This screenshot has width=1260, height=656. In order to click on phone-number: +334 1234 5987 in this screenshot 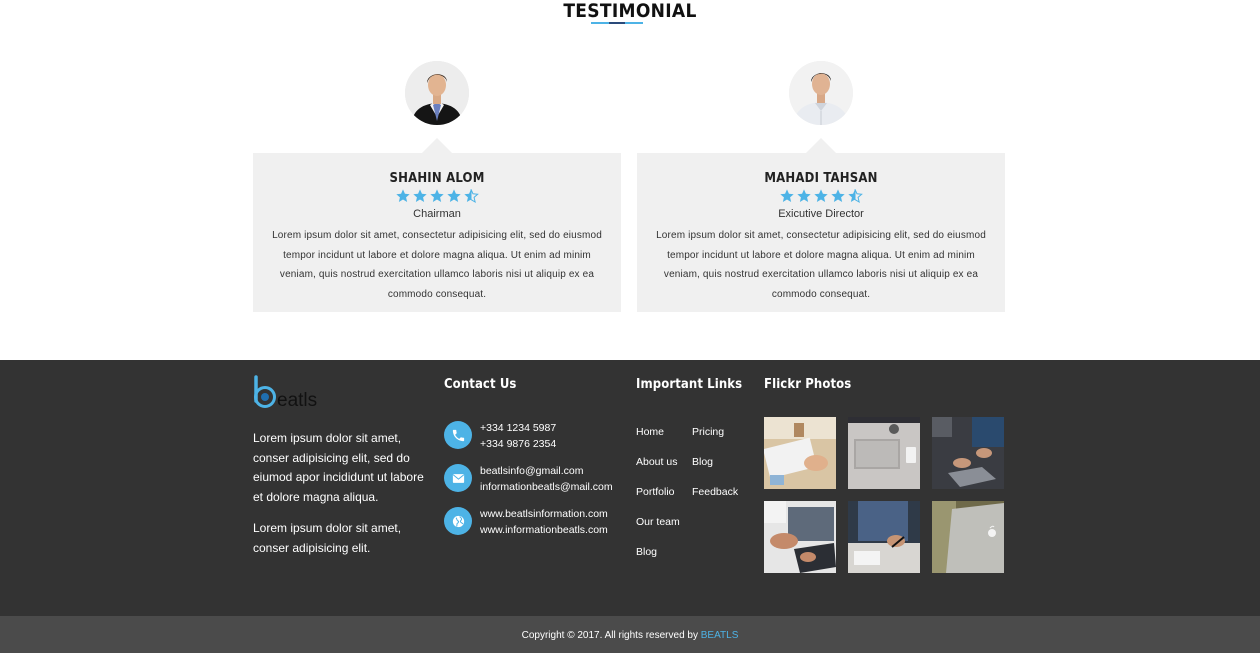, I will do `click(518, 428)`.